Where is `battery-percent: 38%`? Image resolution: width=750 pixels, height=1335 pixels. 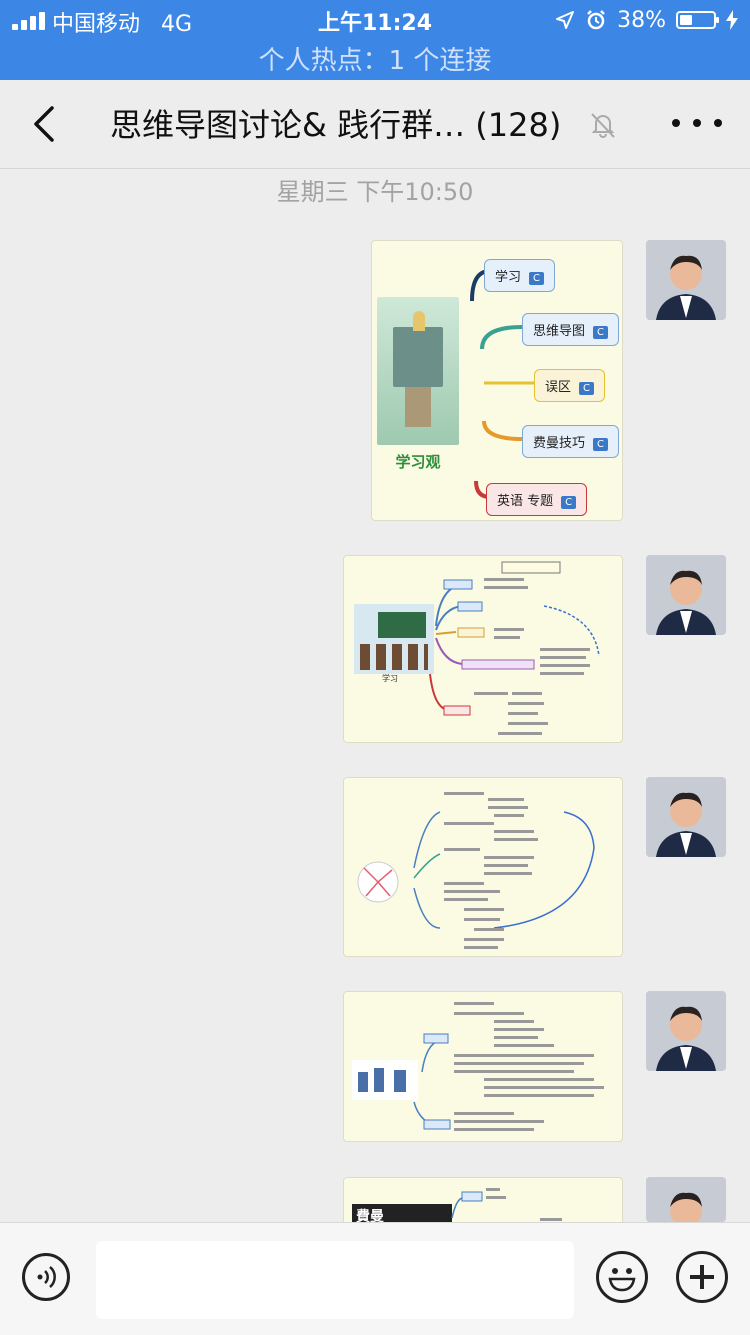
battery-percent: 38% is located at coordinates (641, 20).